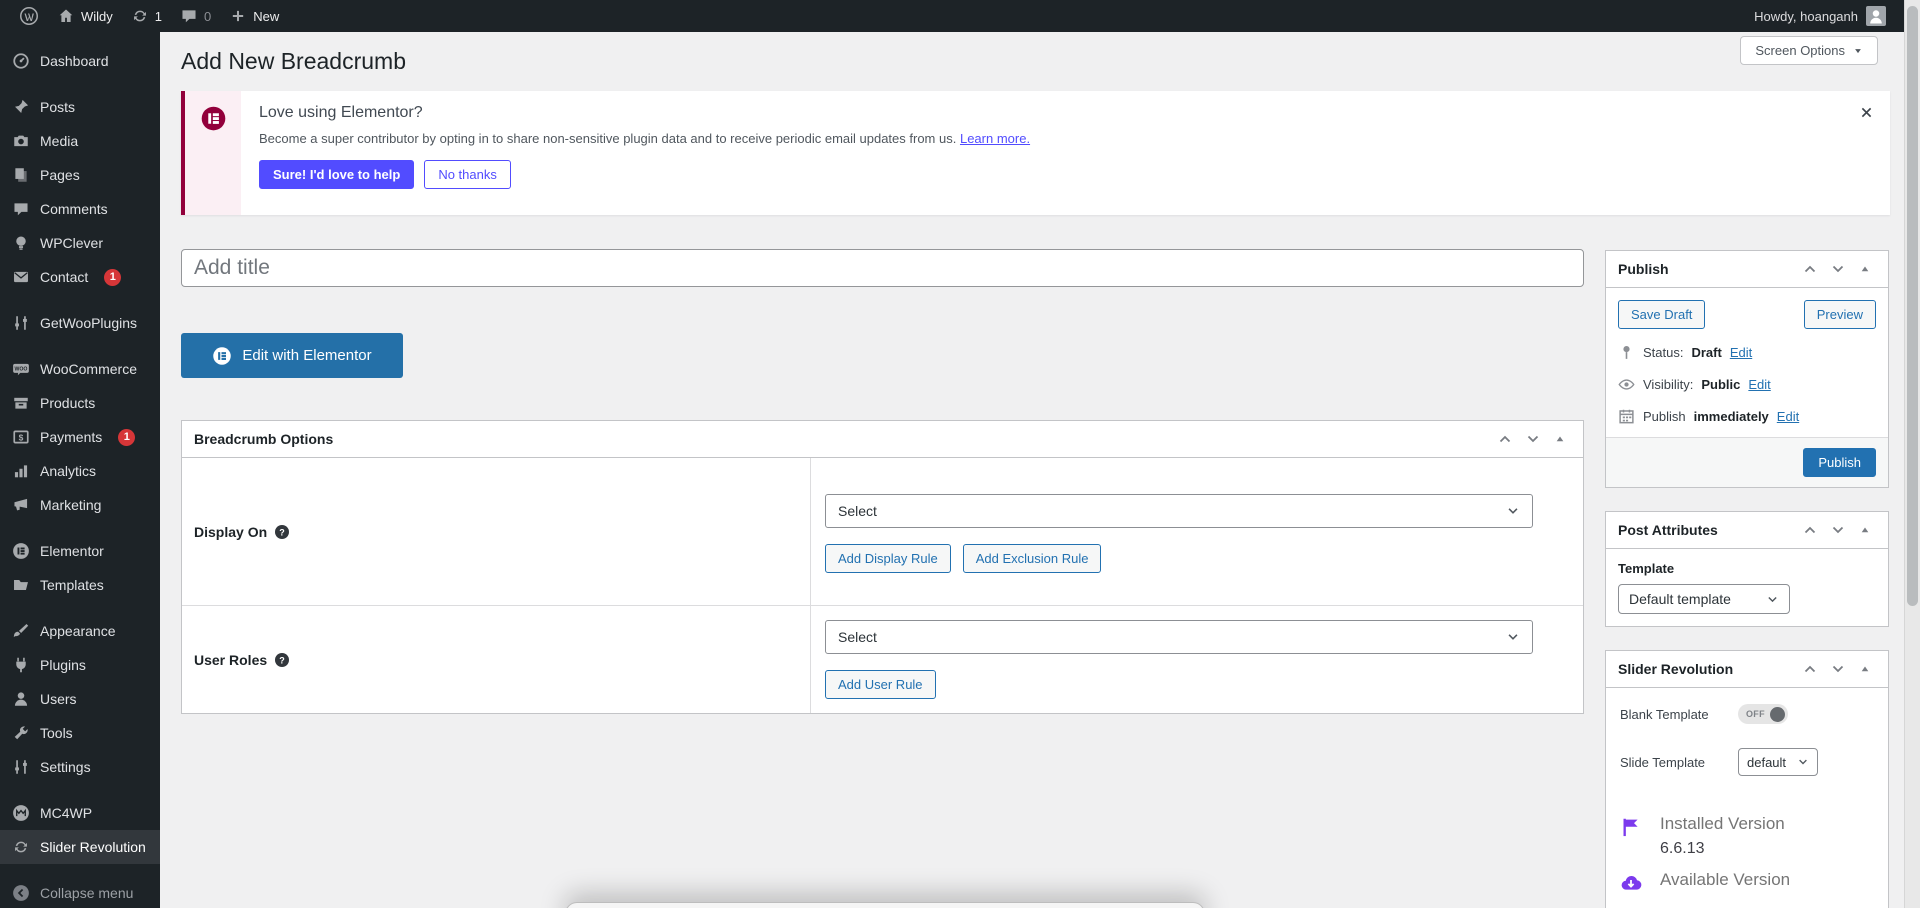  I want to click on add-exclusion-rule-button: Add Exclusion Rule, so click(1032, 558).